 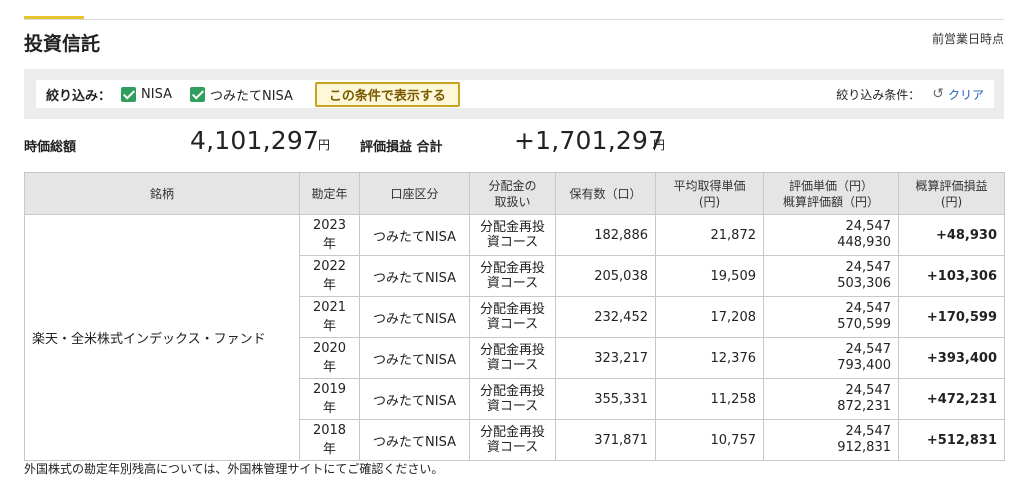 I want to click on cell-avg-cost: 19,509, so click(x=709, y=276).